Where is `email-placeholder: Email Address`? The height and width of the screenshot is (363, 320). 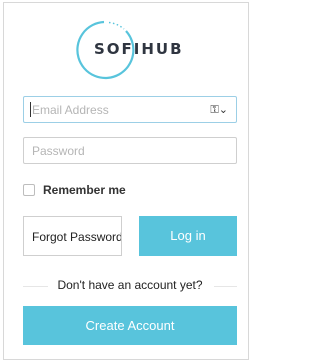 email-placeholder: Email Address is located at coordinates (70, 110).